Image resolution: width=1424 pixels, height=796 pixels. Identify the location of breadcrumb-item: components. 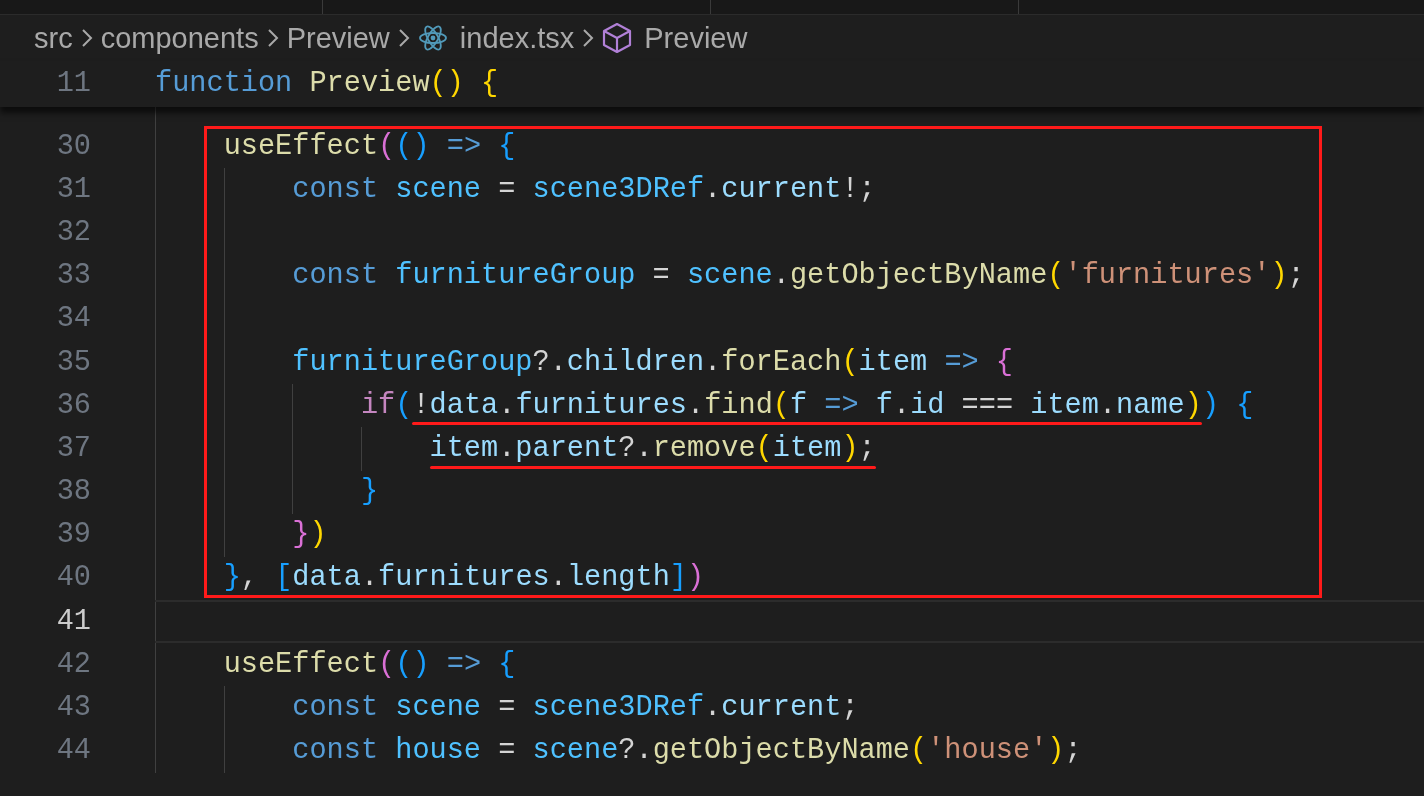
(179, 38).